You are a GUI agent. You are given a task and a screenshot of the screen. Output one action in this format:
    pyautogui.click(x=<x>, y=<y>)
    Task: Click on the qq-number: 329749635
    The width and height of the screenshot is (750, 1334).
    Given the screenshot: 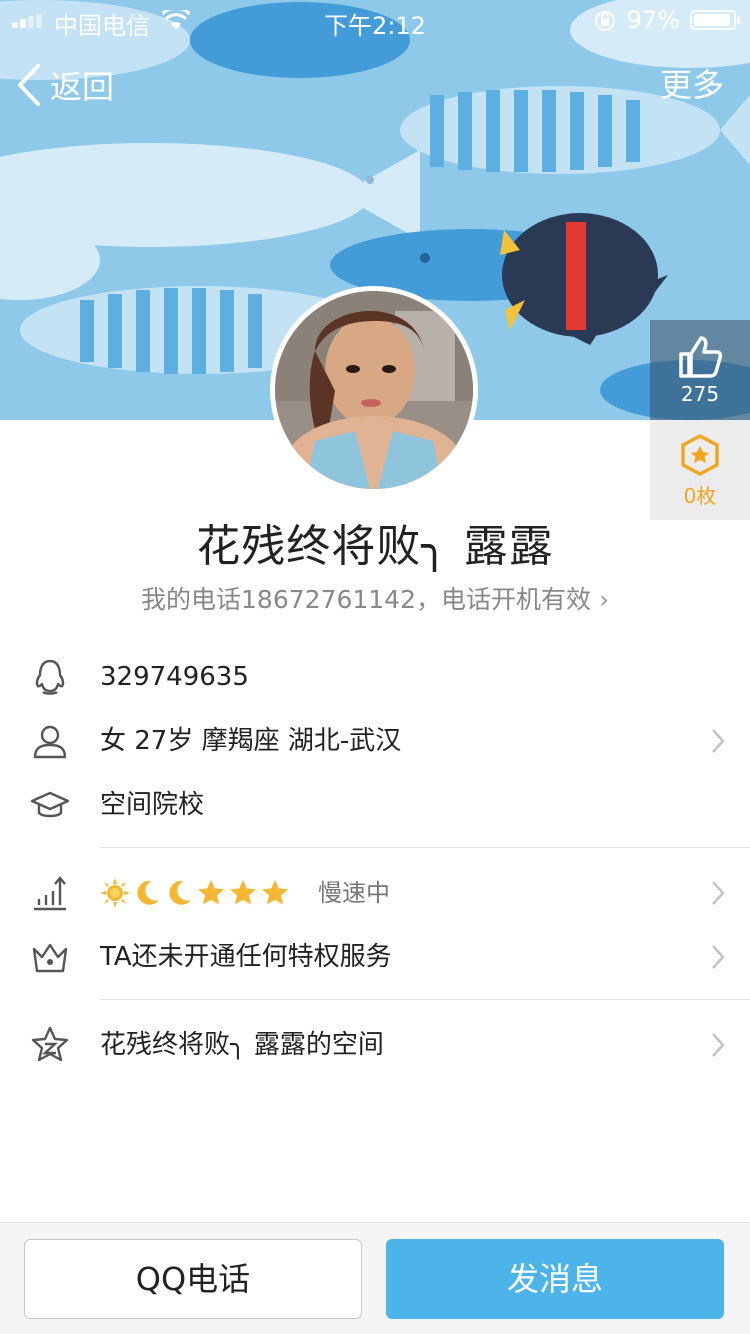 What is the action you would take?
    pyautogui.click(x=174, y=677)
    